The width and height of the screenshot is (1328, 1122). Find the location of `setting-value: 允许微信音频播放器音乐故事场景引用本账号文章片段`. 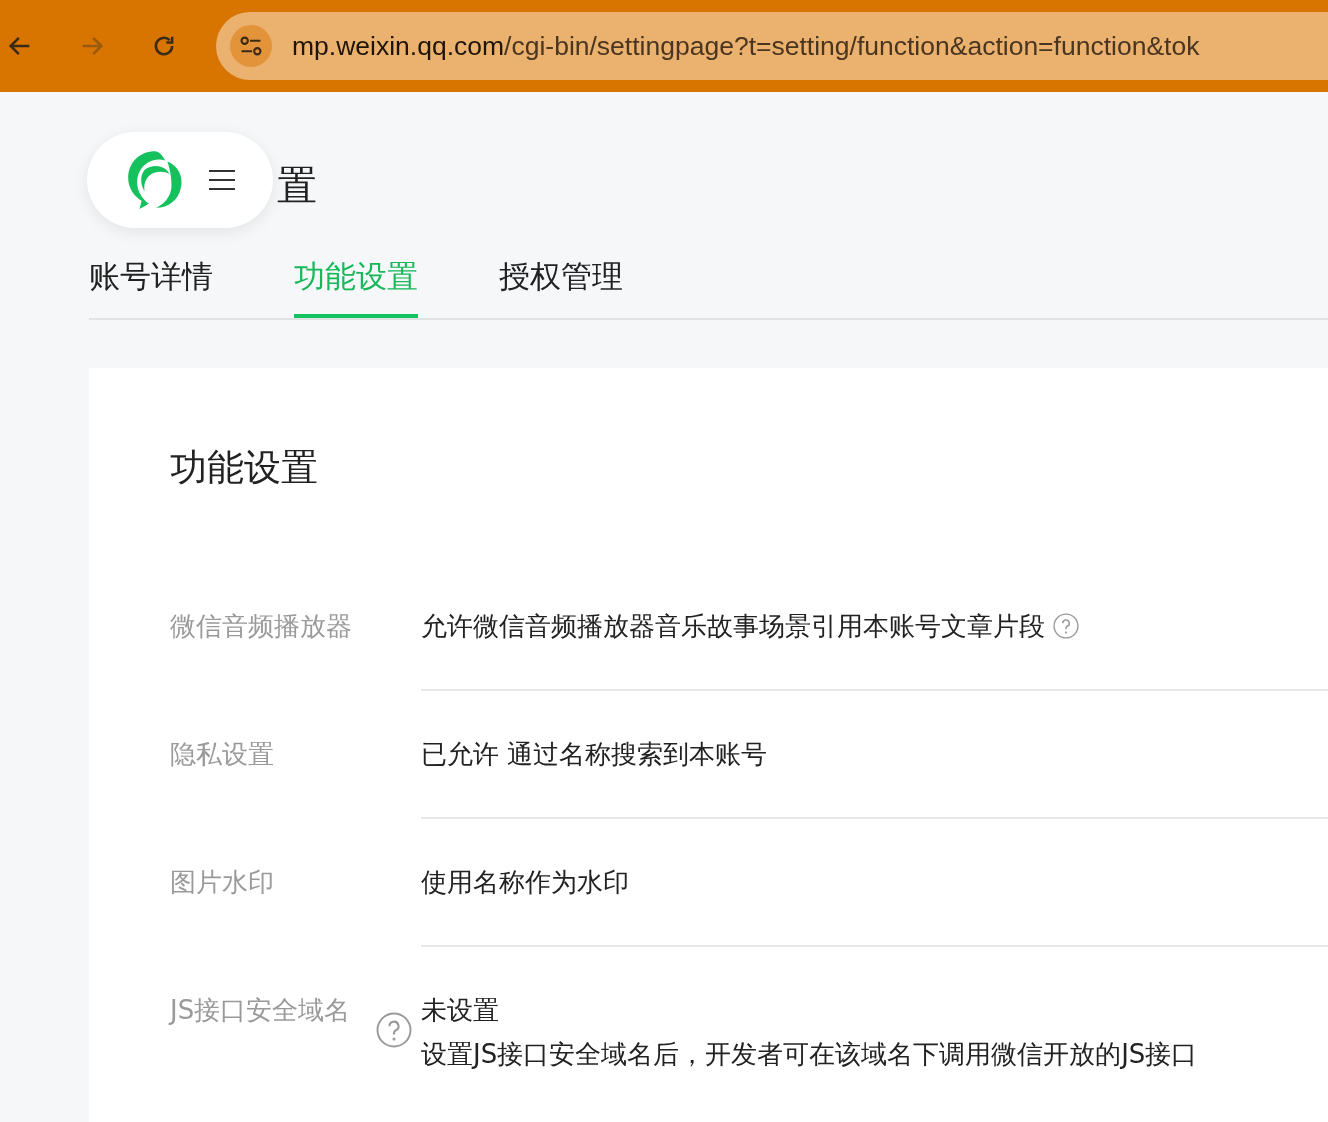

setting-value: 允许微信音频播放器音乐故事场景引用本账号文章片段 is located at coordinates (733, 626).